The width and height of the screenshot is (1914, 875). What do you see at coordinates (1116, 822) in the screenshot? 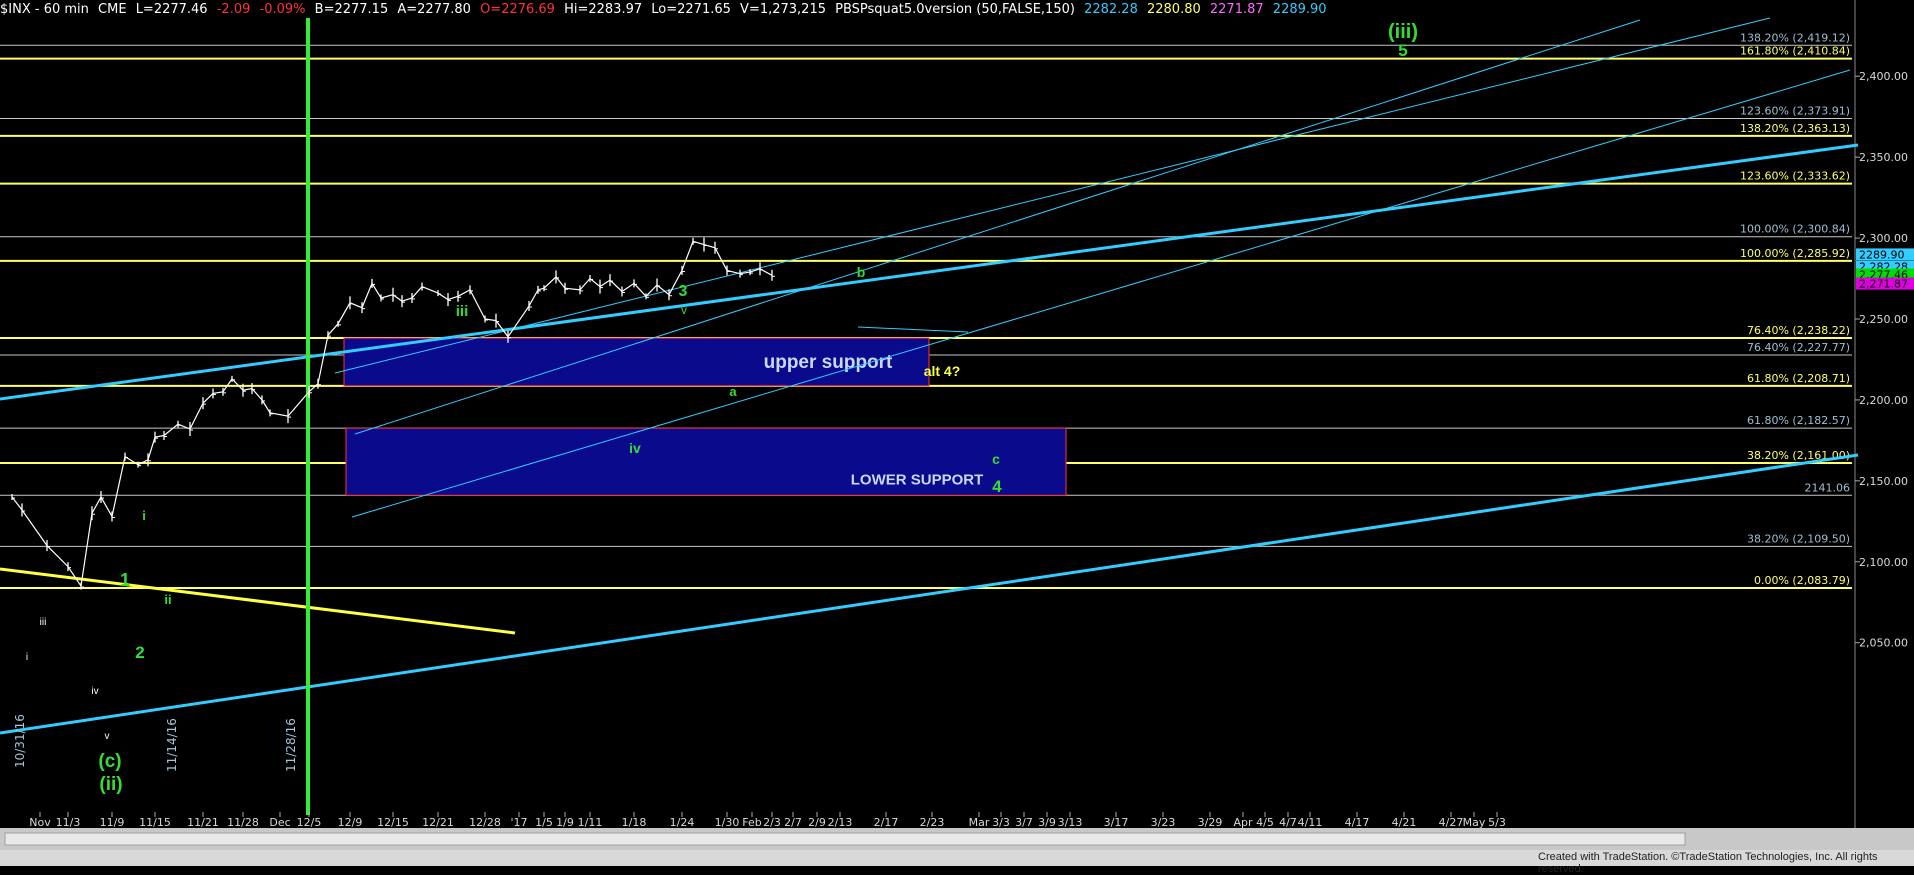
I see `x-tick-label: 3/17` at bounding box center [1116, 822].